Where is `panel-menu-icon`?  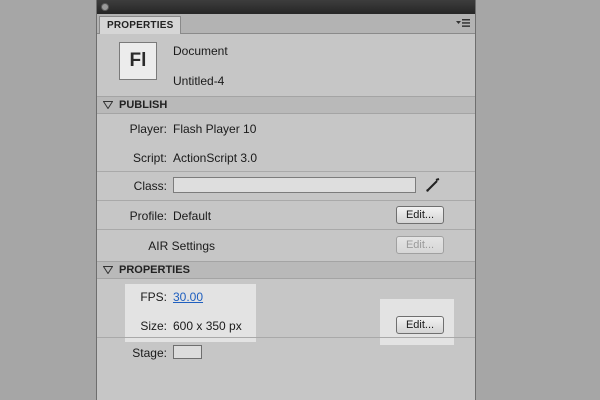
panel-menu-icon is located at coordinates (463, 23).